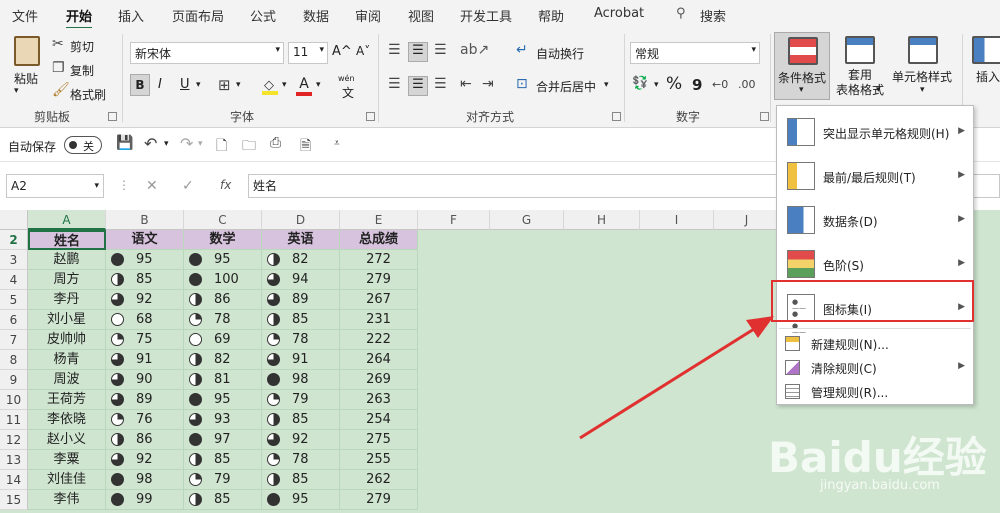 Image resolution: width=1000 pixels, height=513 pixels. Describe the element at coordinates (760, 327) in the screenshot. I see `arrow-head-icon` at that location.